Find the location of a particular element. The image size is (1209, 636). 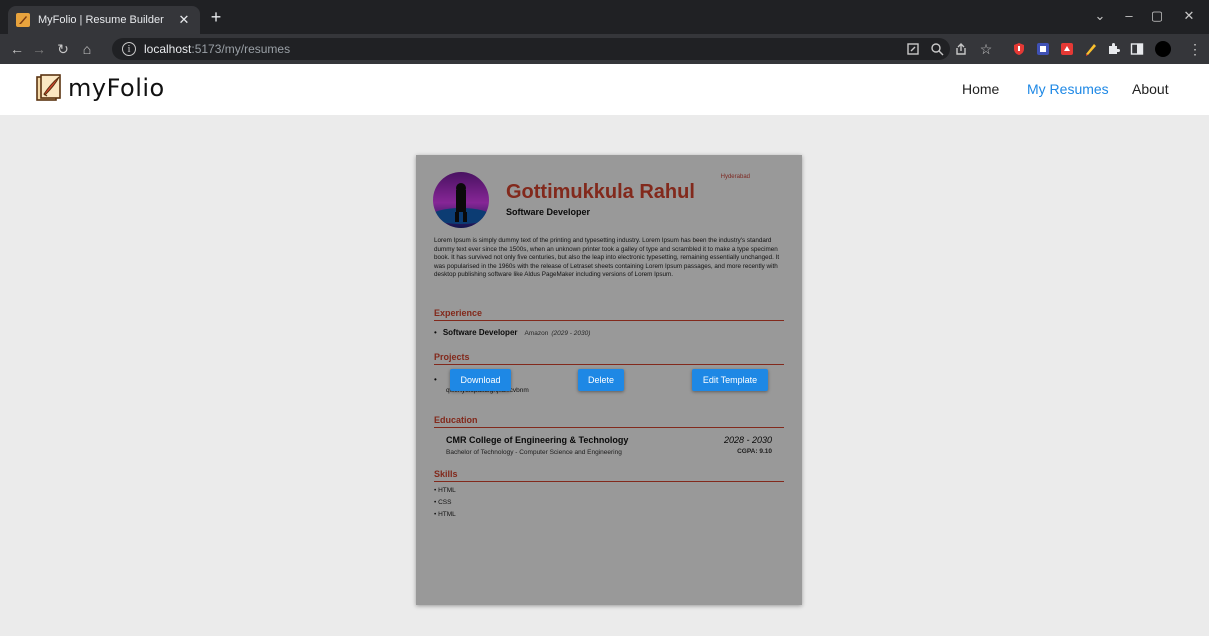

extension-adblock-icon is located at coordinates (1019, 49).